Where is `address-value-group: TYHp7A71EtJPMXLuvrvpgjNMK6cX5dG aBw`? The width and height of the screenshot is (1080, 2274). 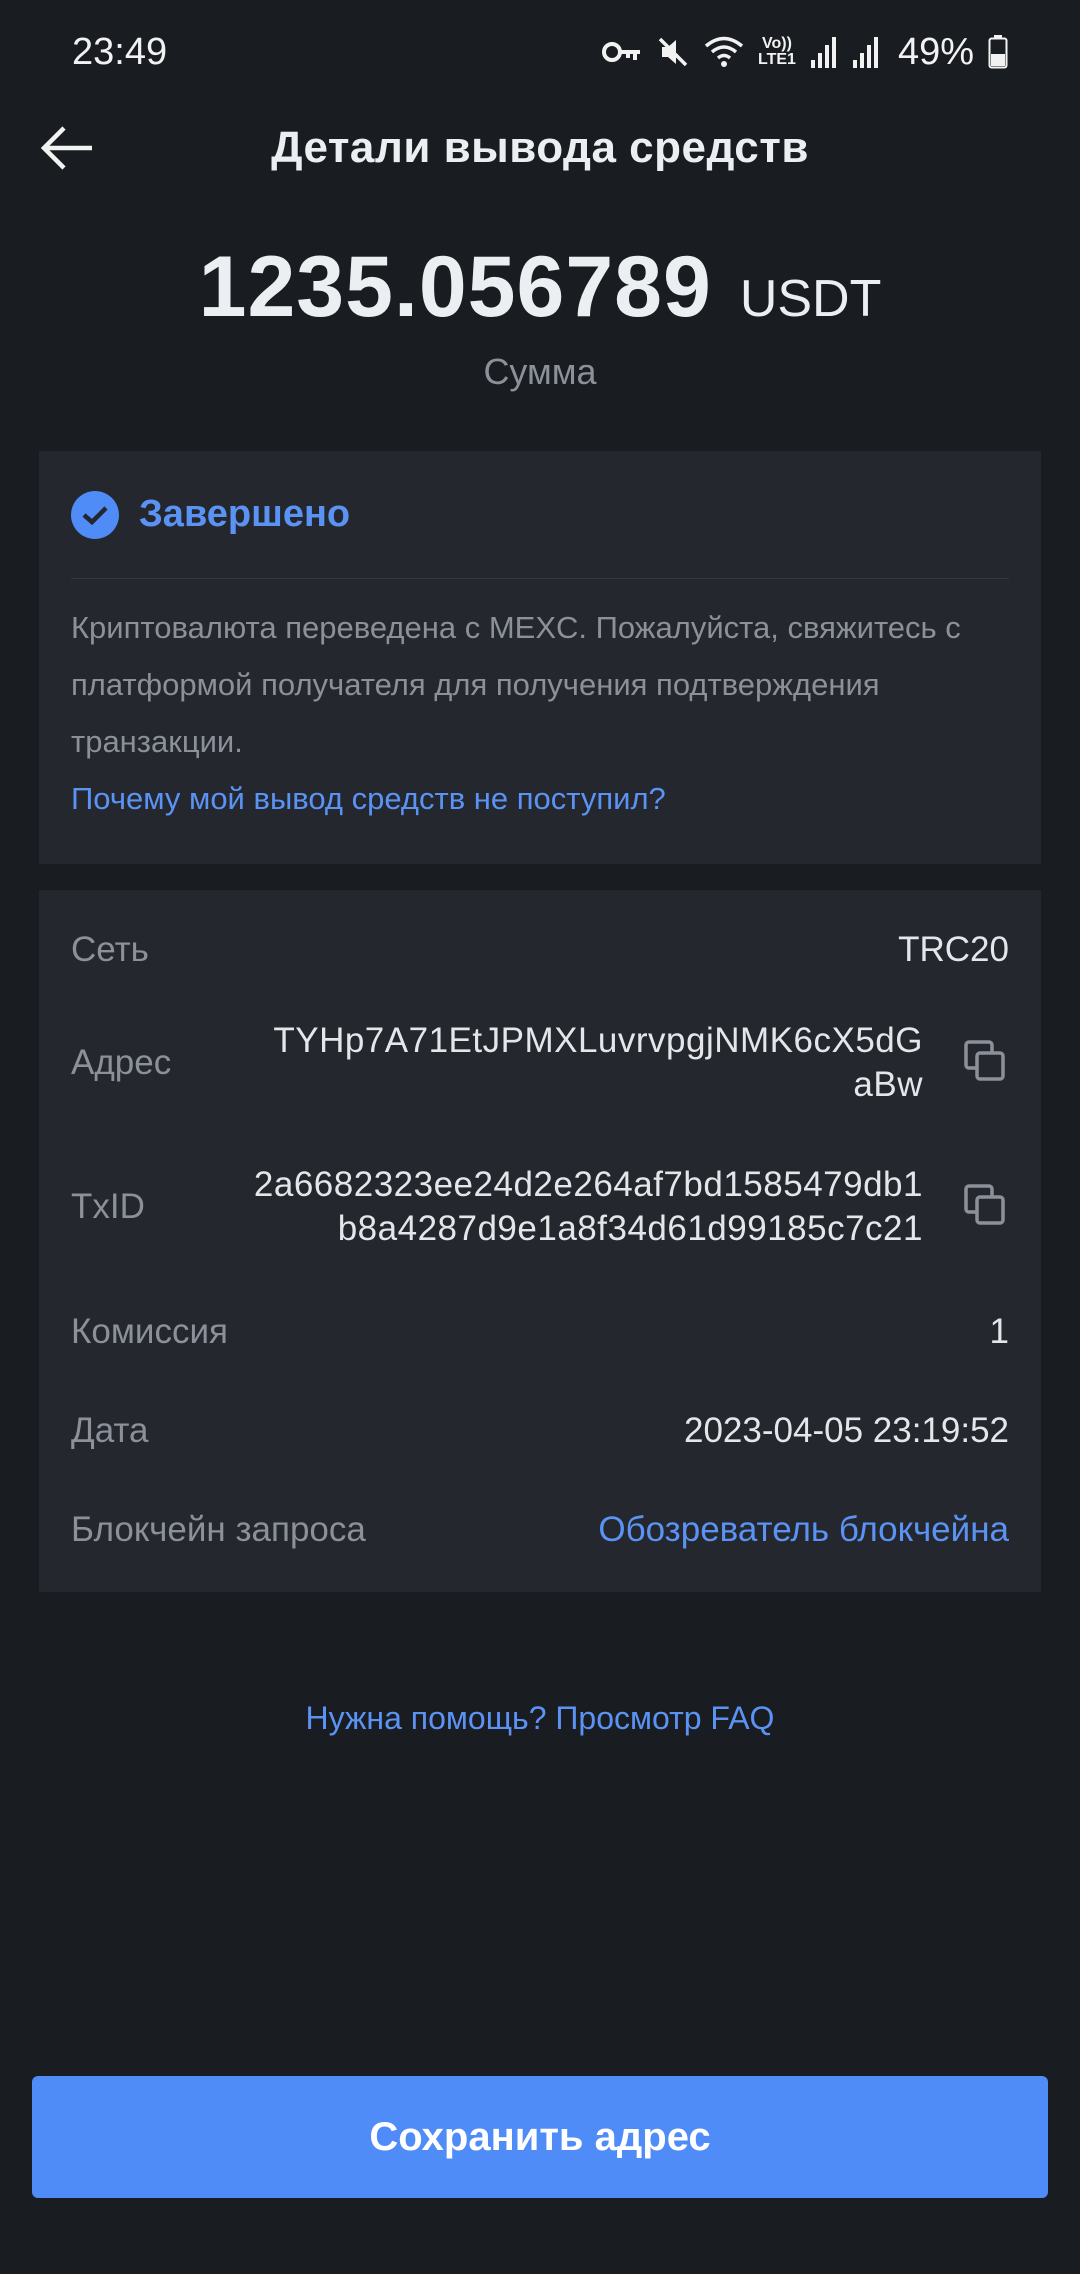 address-value-group: TYHp7A71EtJPMXLuvrvpgjNMK6cX5dG aBw is located at coordinates (641, 1063).